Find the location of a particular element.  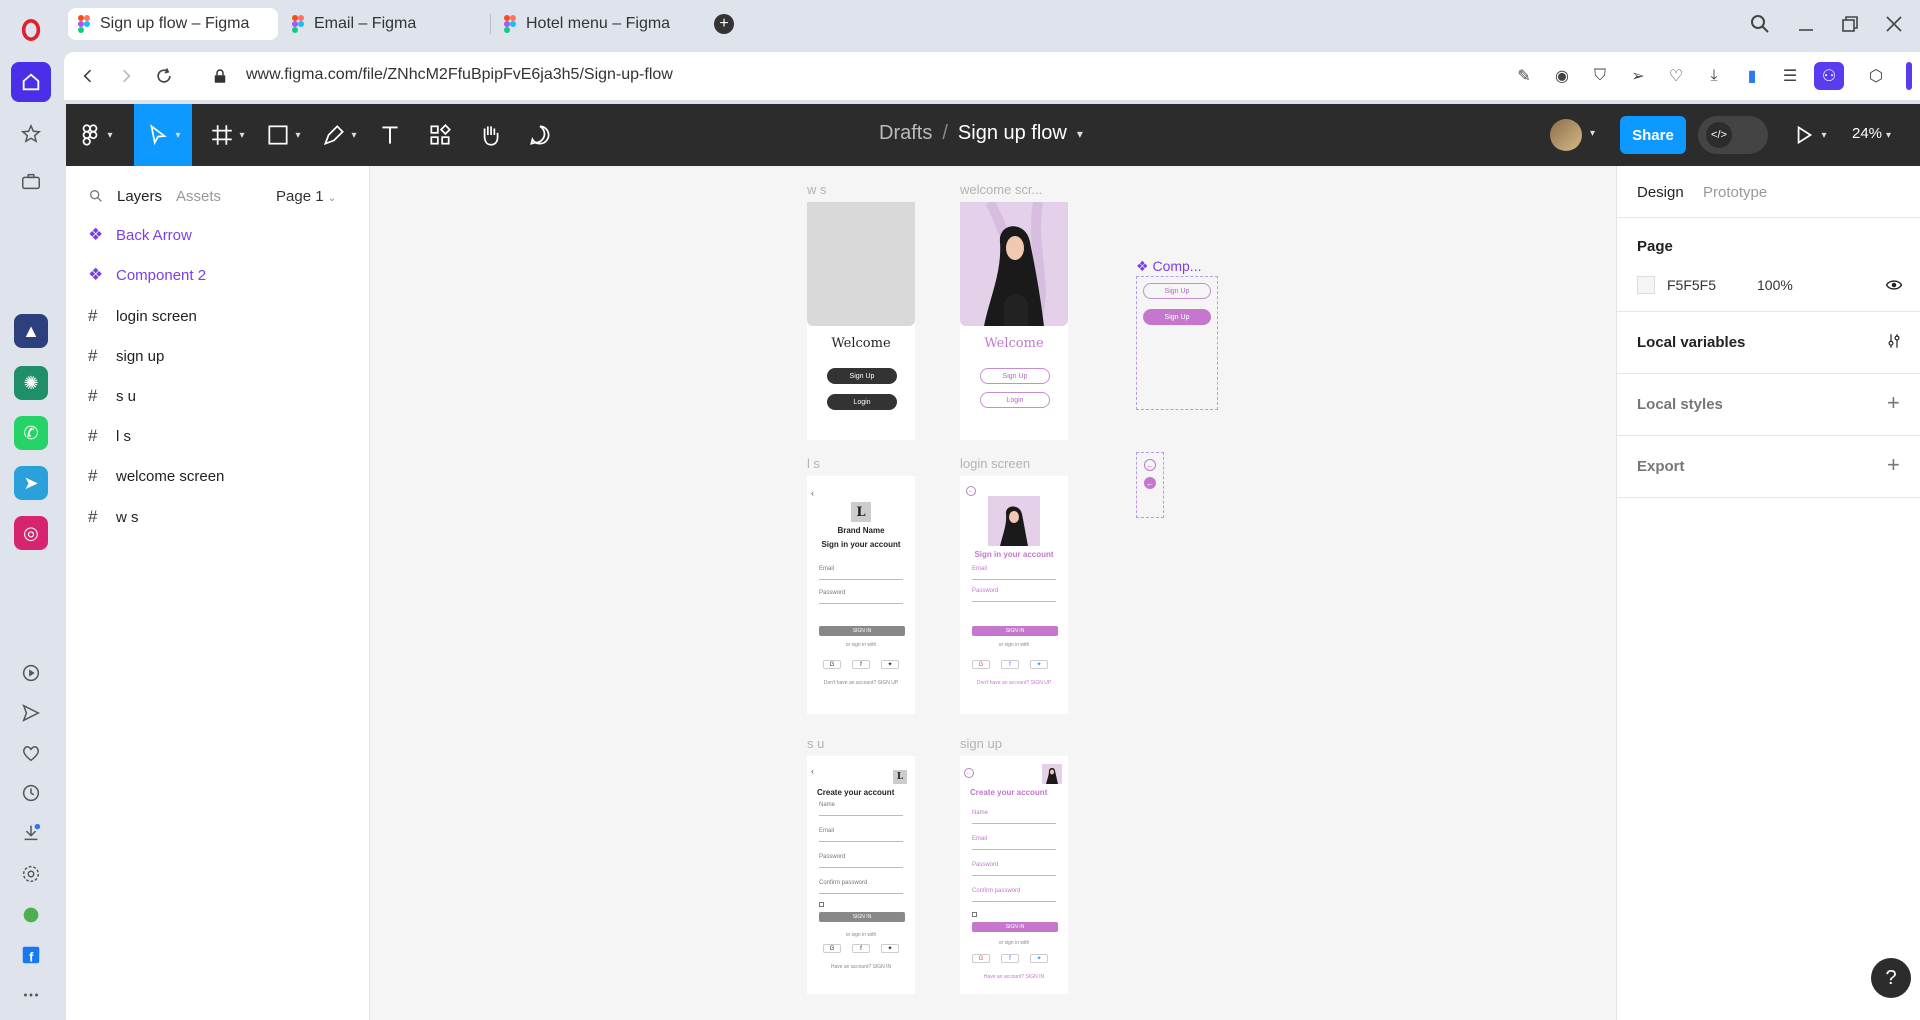

back-arrow-outline-icon: ← is located at coordinates (1150, 465).